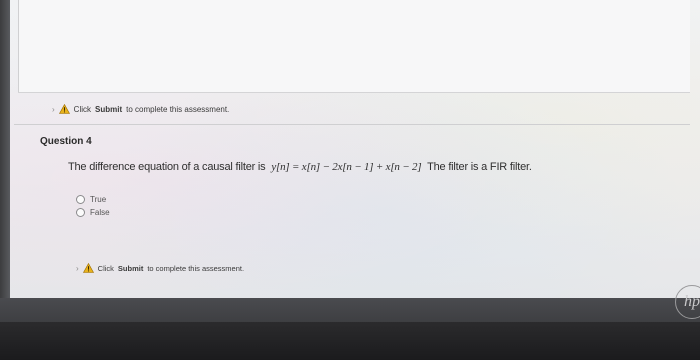  Describe the element at coordinates (80, 199) in the screenshot. I see `radio-true` at that location.